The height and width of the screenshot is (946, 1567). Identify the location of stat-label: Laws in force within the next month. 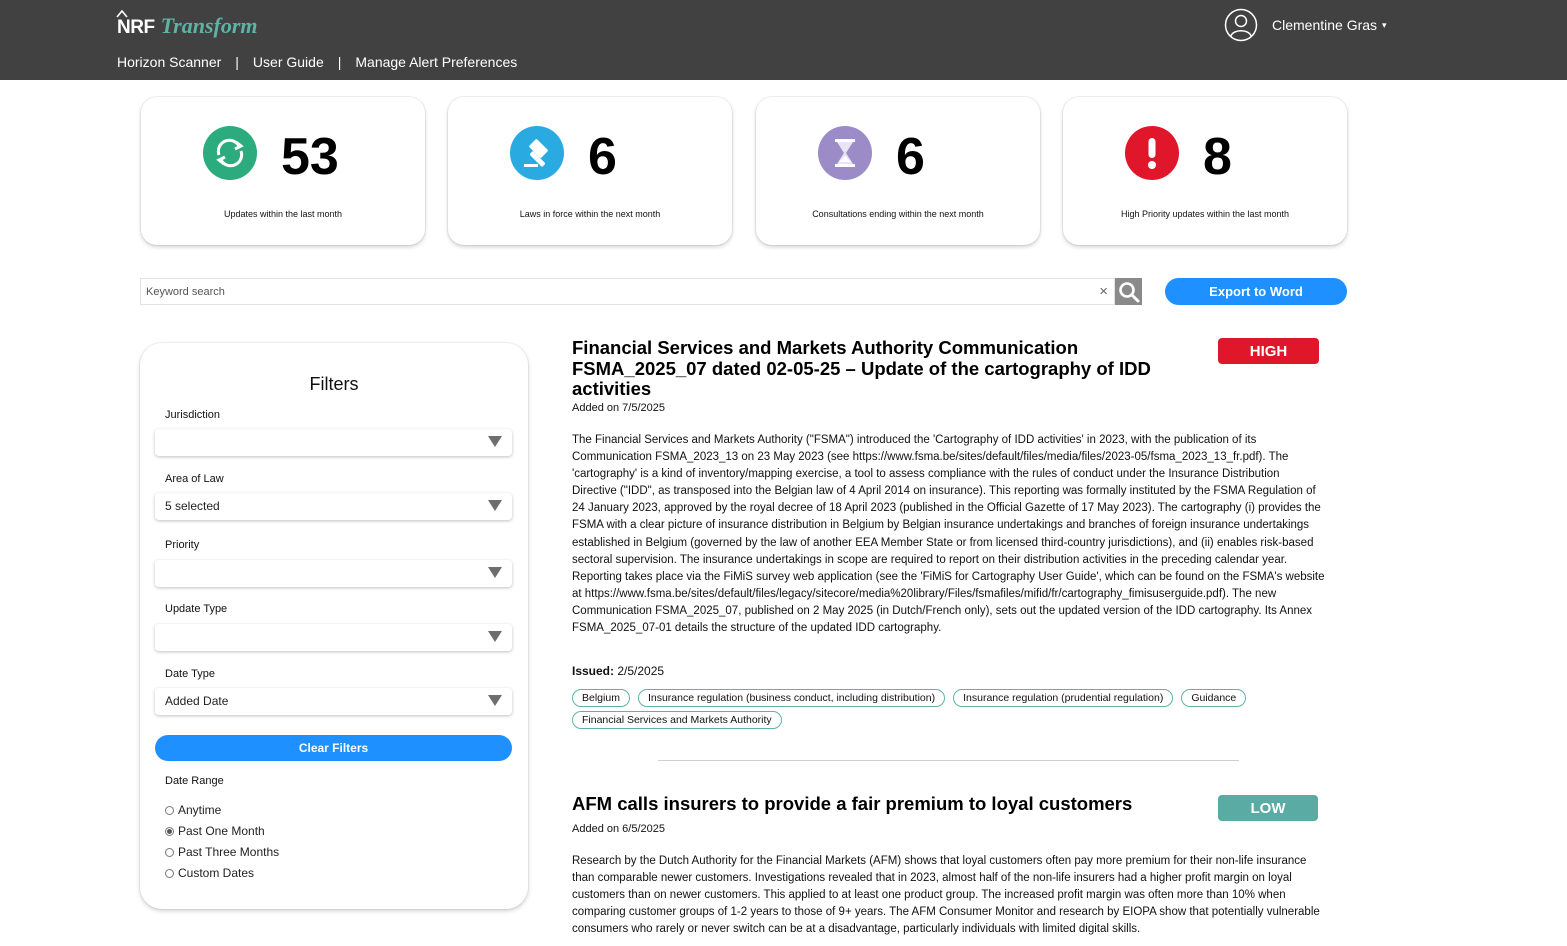
(590, 214).